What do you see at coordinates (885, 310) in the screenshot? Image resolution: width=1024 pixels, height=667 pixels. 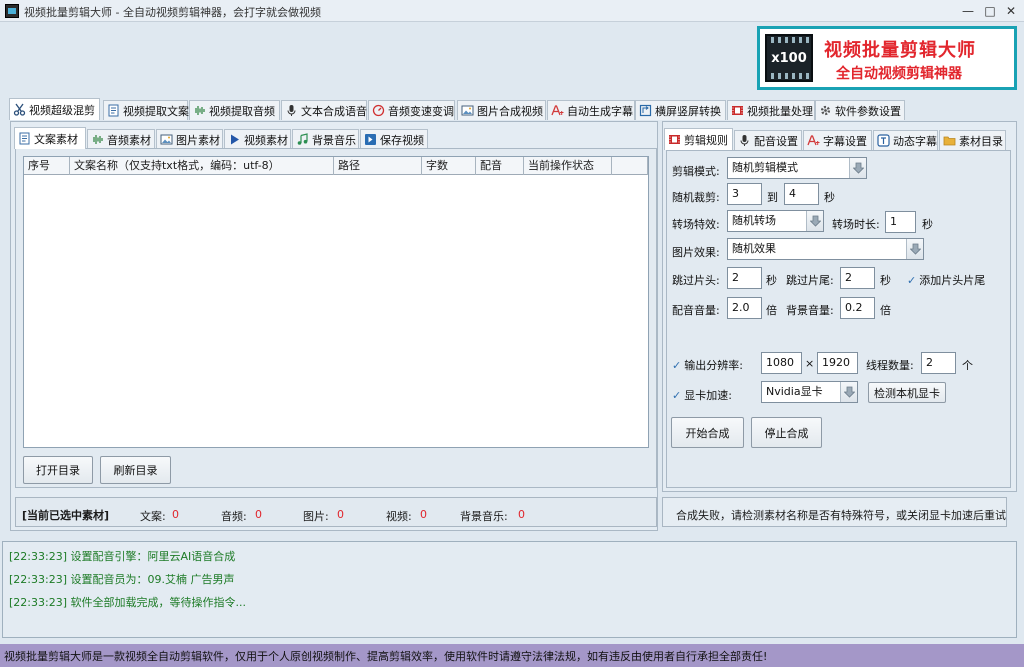 I see `bg-volume-unit: 倍` at bounding box center [885, 310].